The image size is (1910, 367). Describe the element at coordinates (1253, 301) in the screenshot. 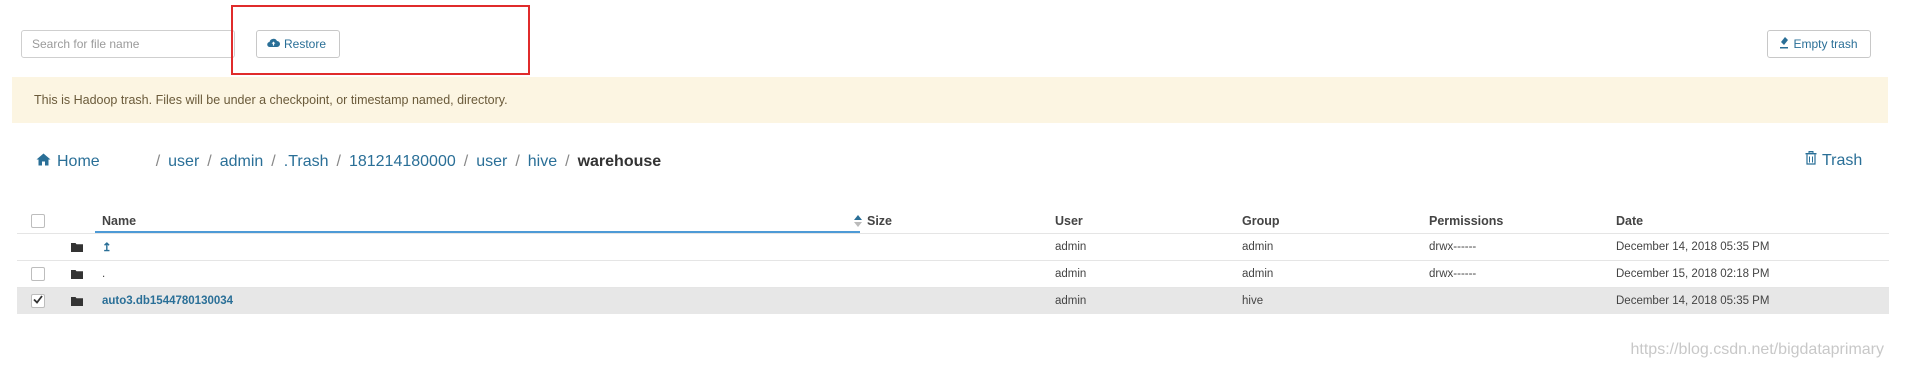

I see `file-group: hive` at that location.